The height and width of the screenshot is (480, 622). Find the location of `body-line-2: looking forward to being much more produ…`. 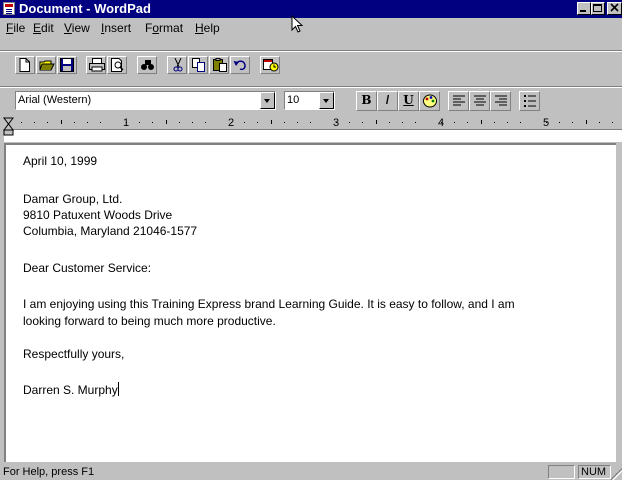

body-line-2: looking forward to being much more produ… is located at coordinates (149, 321).